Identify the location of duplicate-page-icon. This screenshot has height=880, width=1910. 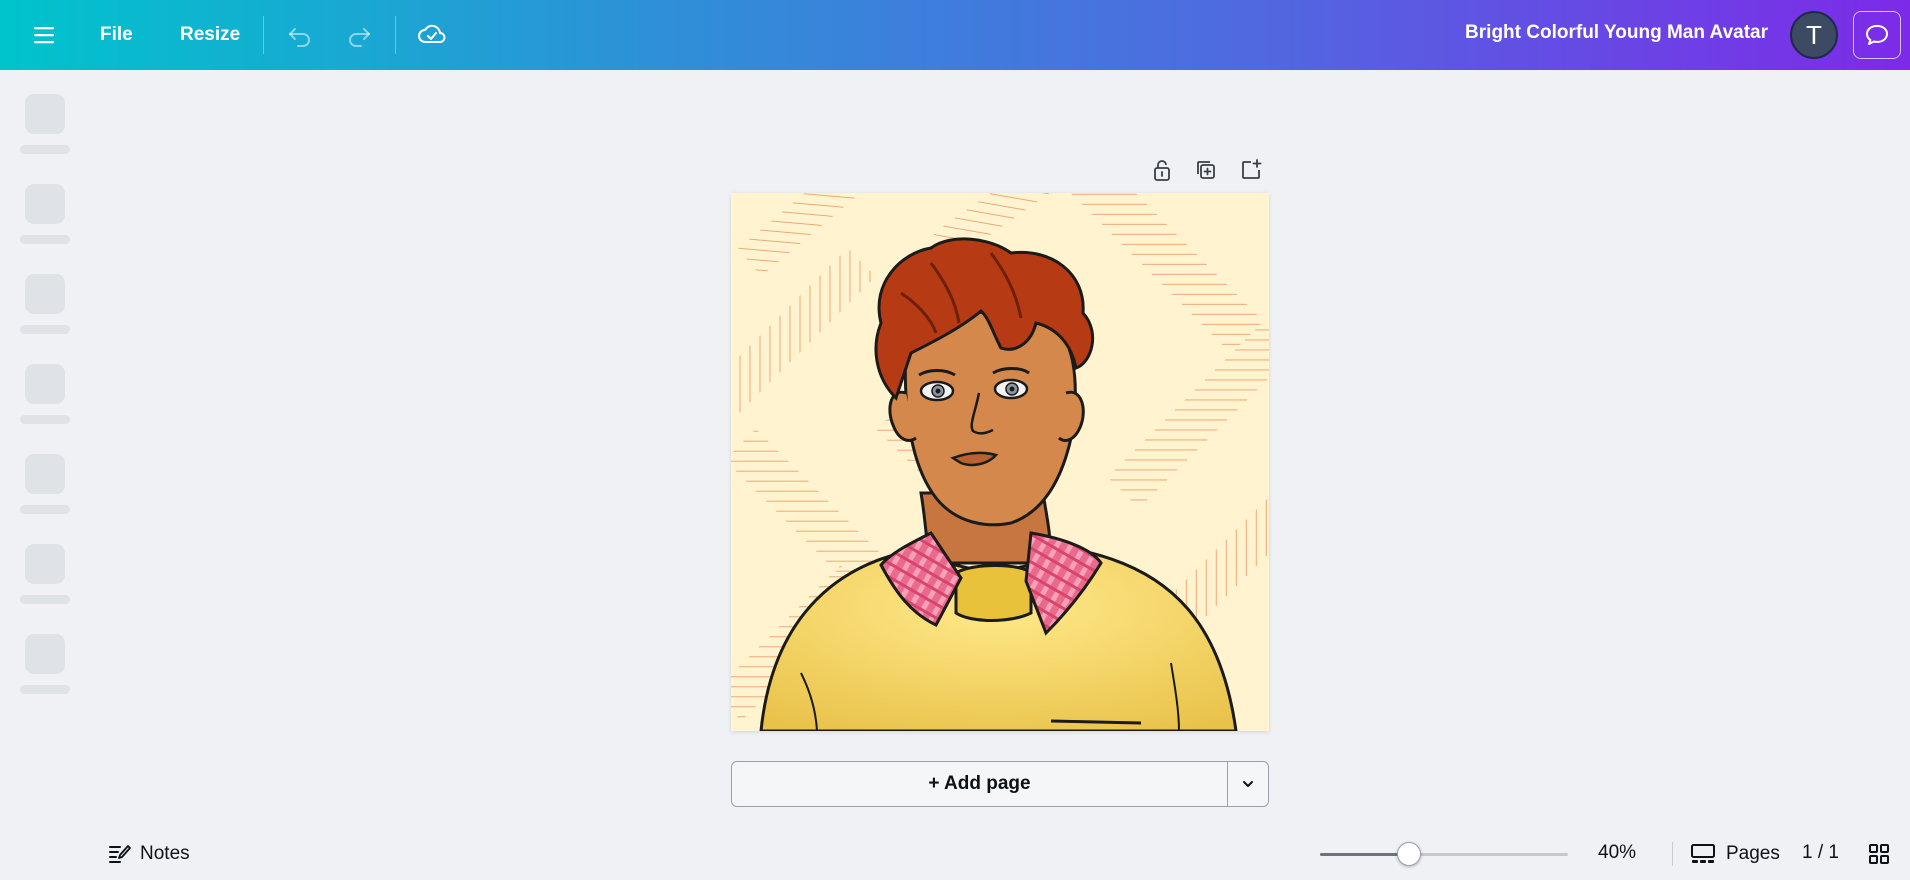
(1206, 170).